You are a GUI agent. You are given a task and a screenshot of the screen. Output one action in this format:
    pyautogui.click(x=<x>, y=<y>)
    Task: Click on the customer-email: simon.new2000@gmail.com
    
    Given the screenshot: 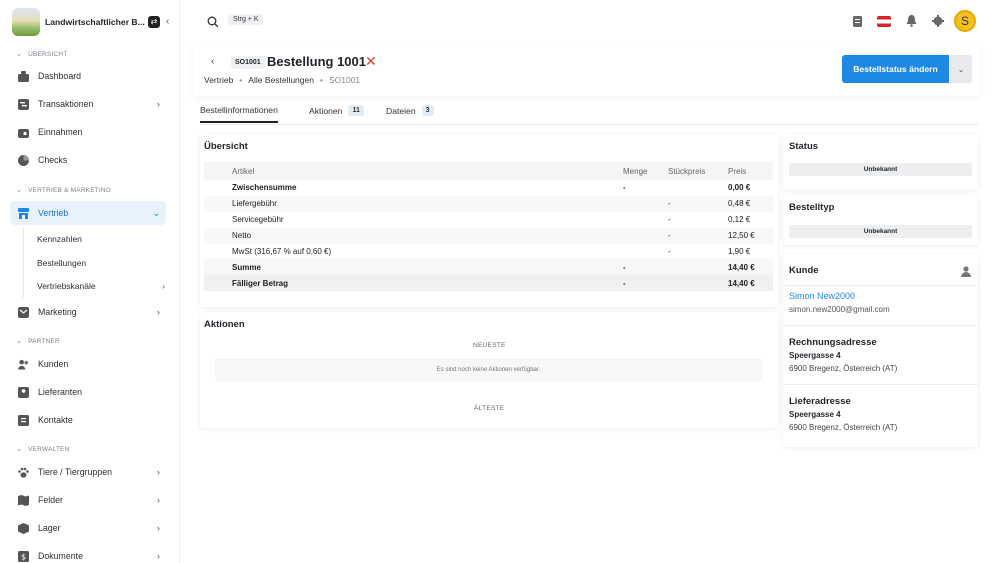 What is the action you would take?
    pyautogui.click(x=839, y=309)
    